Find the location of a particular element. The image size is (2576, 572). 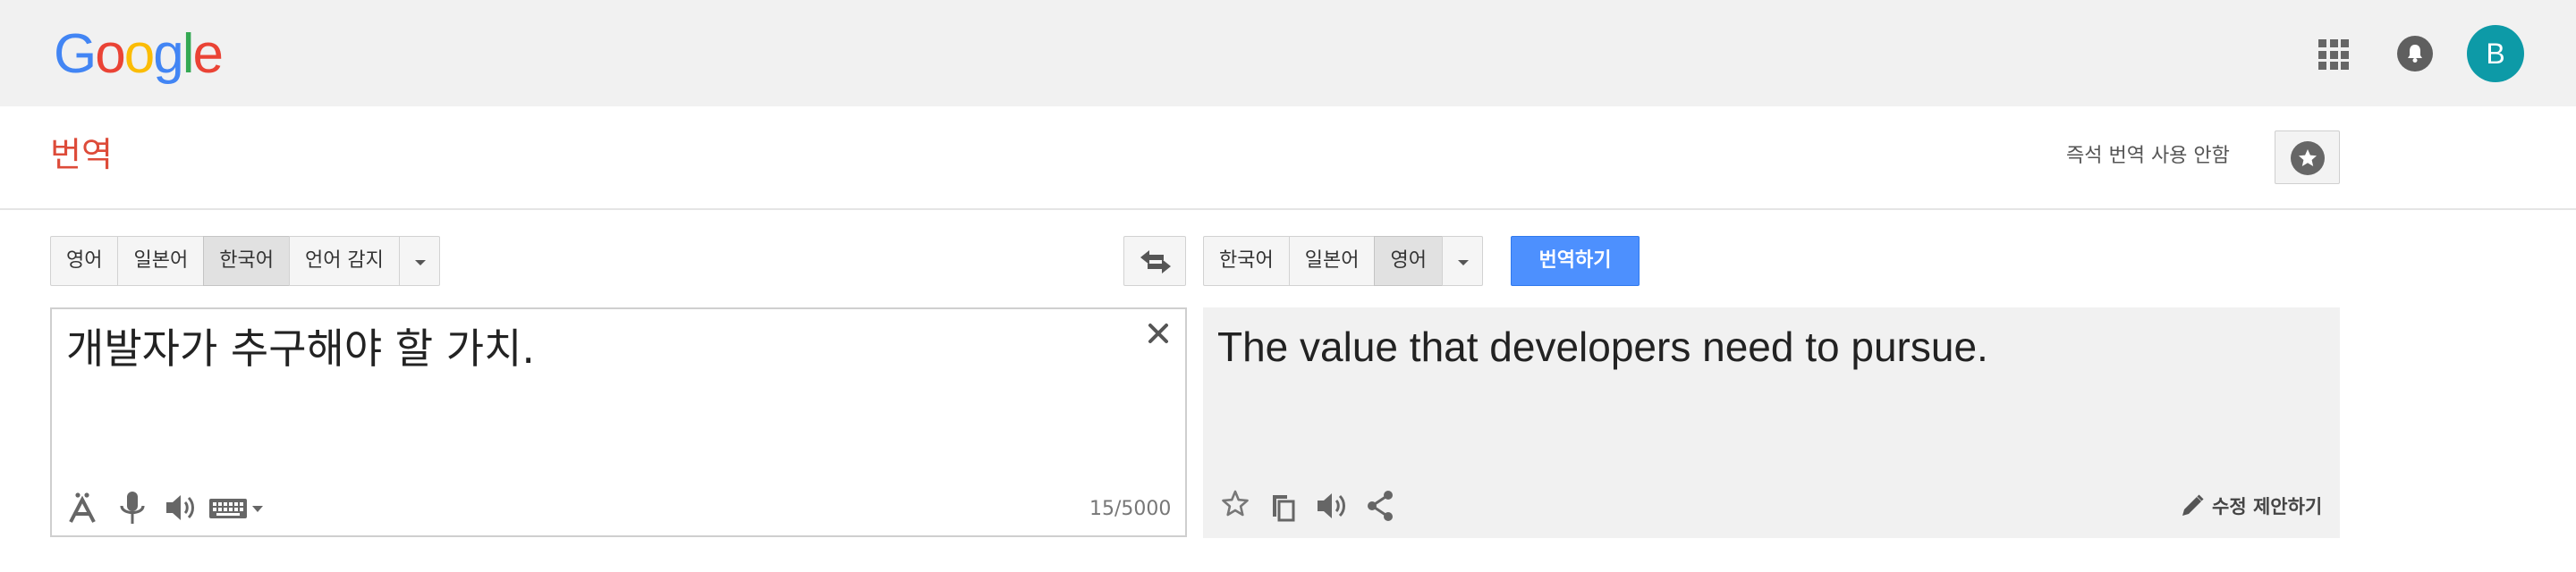

copy-icon is located at coordinates (1283, 506).